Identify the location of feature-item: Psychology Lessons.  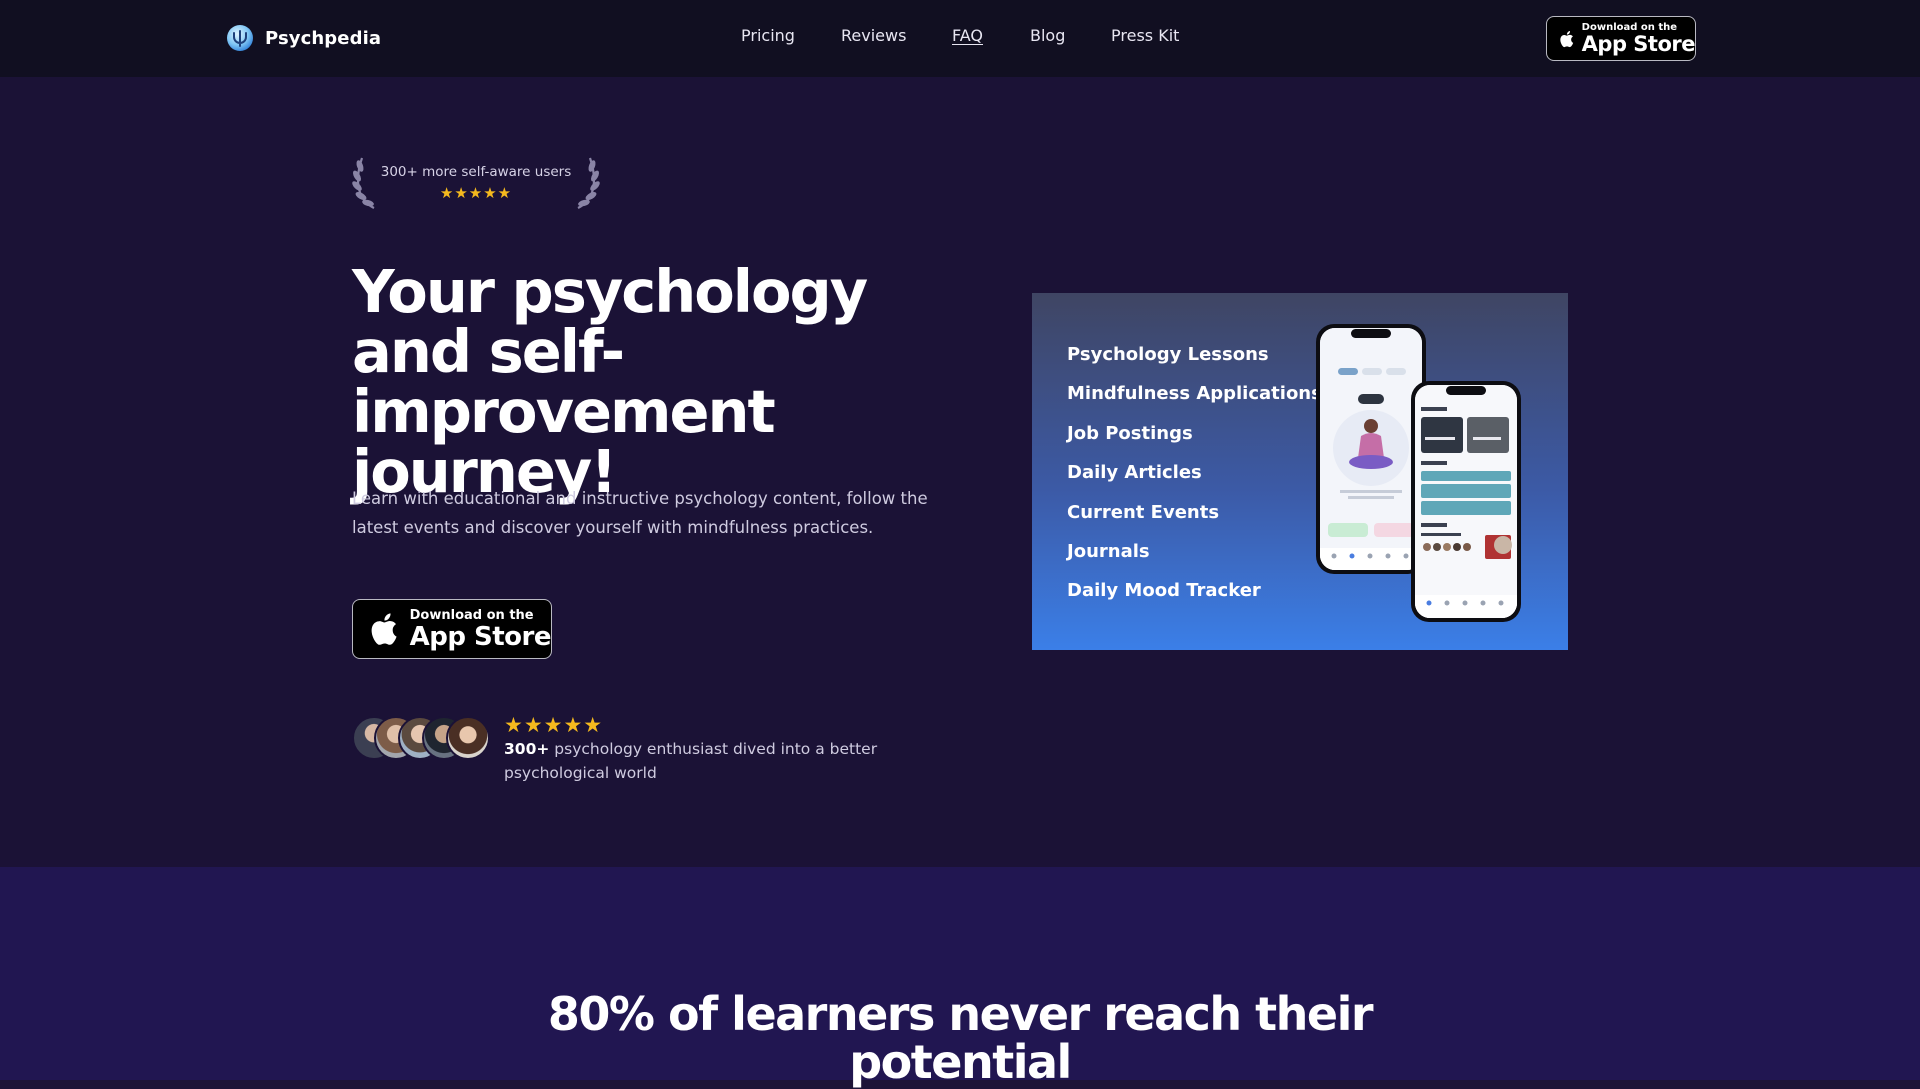
(1168, 354).